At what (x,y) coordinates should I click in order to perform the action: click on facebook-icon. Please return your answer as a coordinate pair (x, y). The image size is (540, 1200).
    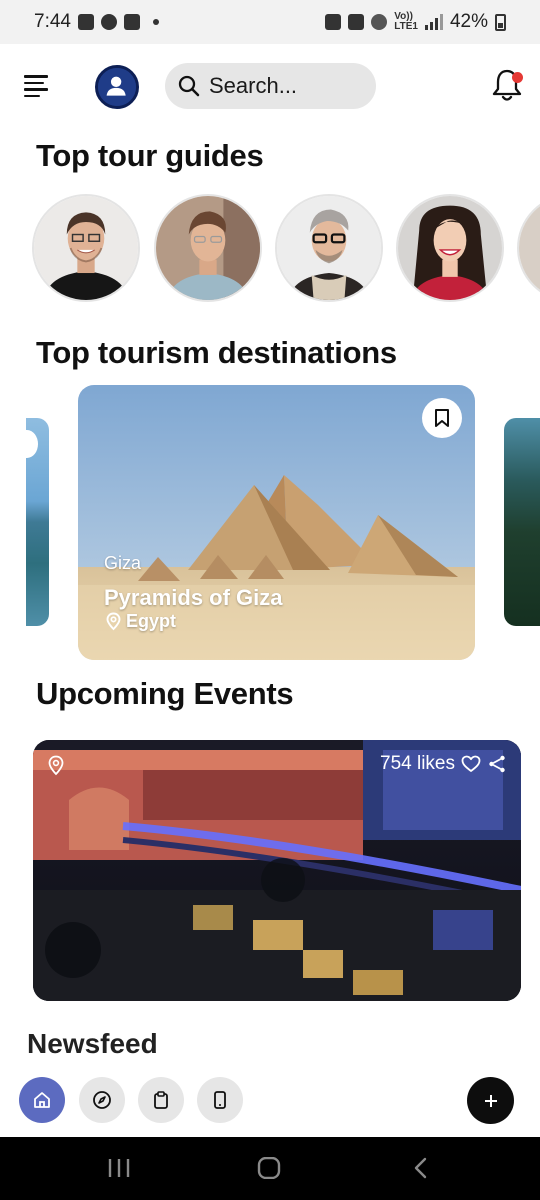
    Looking at the image, I should click on (108, 22).